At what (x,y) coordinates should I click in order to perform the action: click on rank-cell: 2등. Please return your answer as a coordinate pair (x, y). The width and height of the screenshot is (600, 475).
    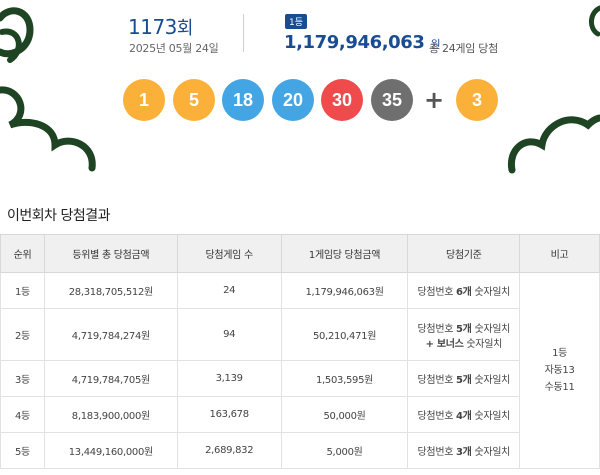
    Looking at the image, I should click on (22, 334).